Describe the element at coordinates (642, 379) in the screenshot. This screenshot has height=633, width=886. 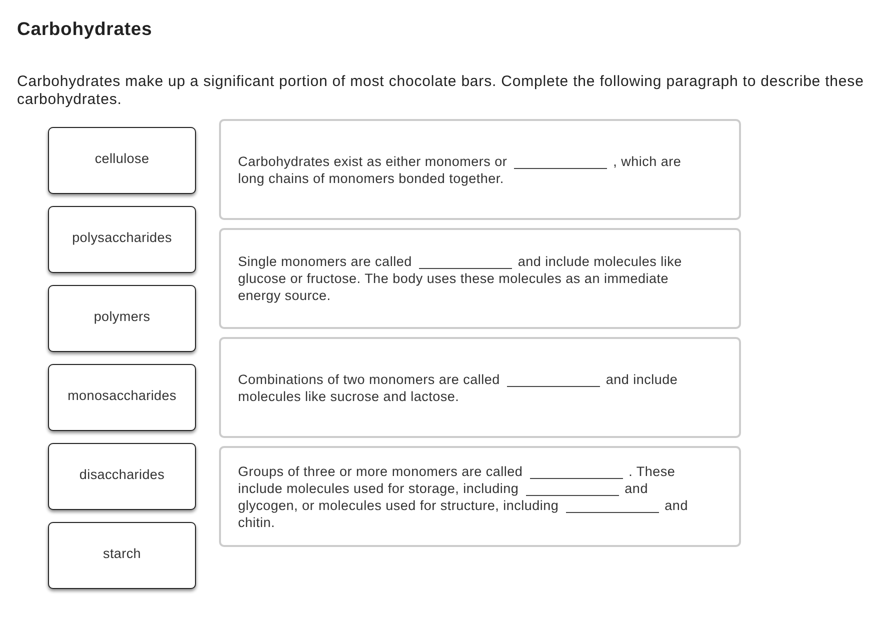
I see `statement-text: and include` at that location.